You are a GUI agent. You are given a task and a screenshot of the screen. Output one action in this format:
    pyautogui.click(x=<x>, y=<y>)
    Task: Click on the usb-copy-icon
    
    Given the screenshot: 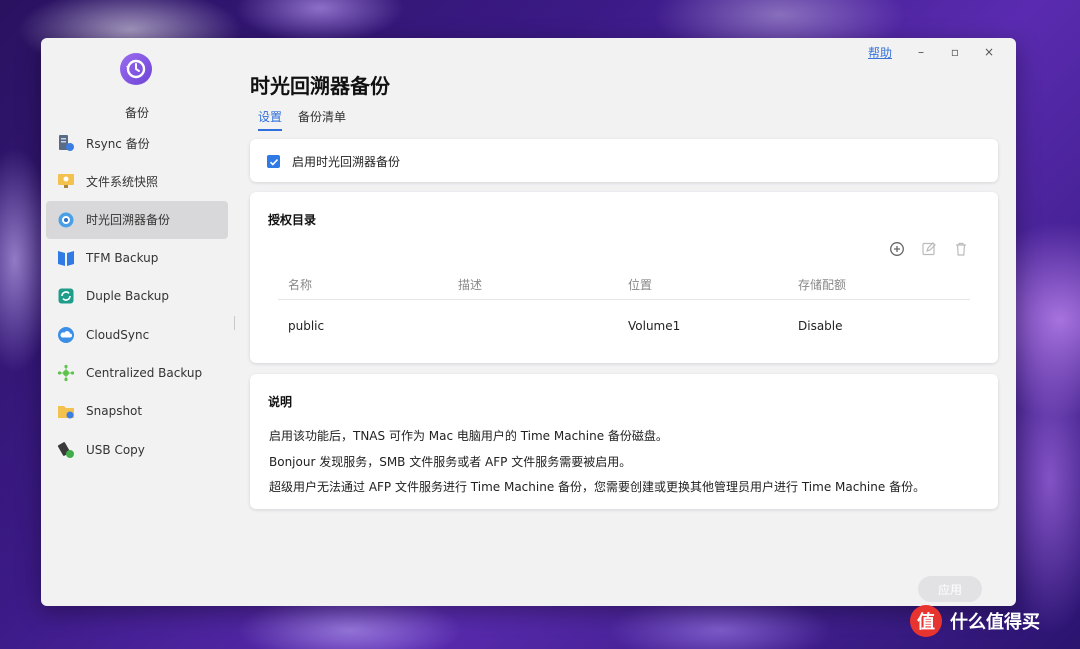 What is the action you would take?
    pyautogui.click(x=66, y=450)
    